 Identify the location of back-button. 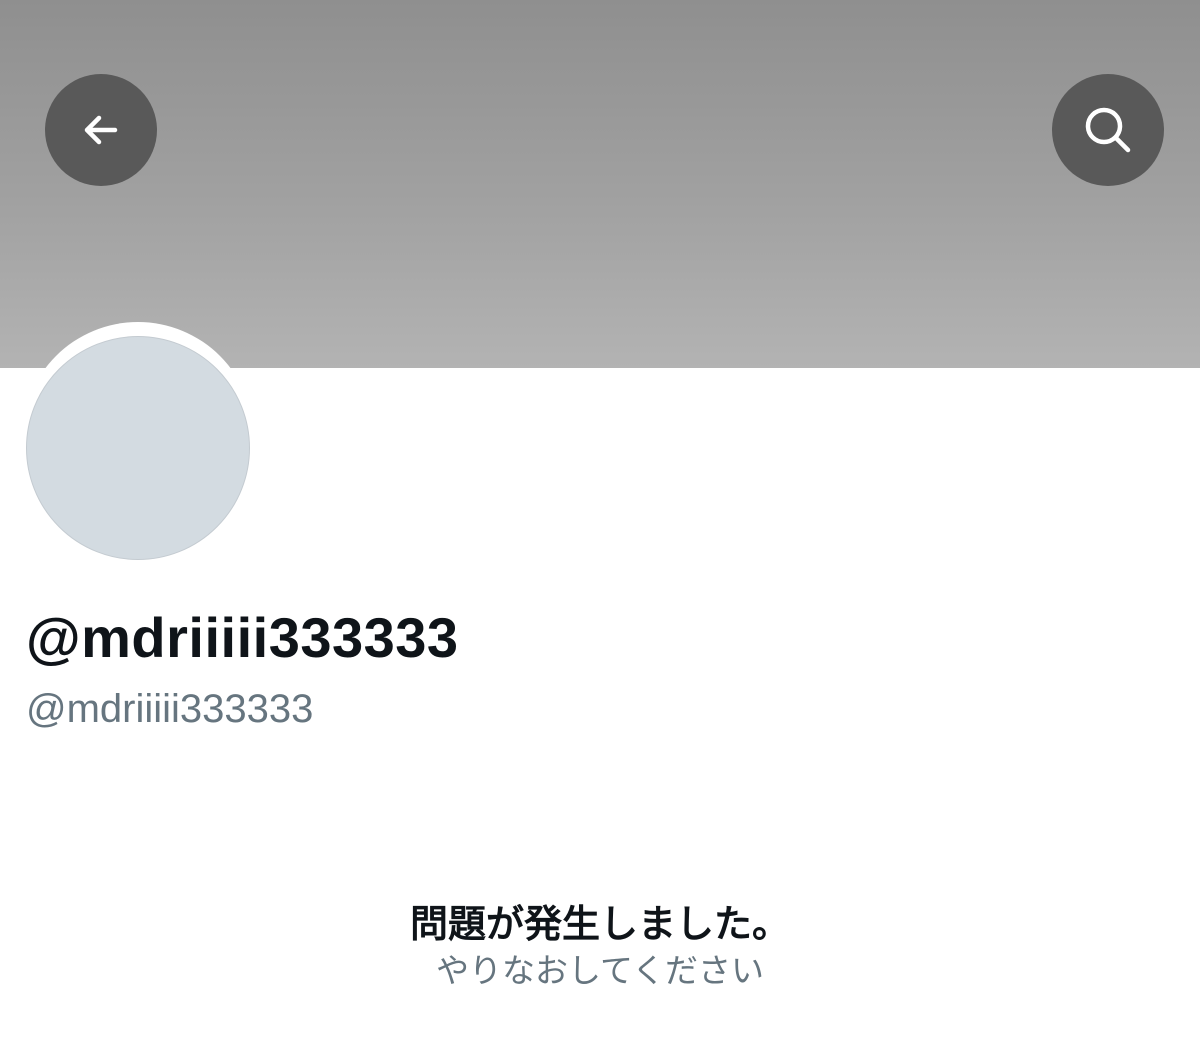
(101, 130).